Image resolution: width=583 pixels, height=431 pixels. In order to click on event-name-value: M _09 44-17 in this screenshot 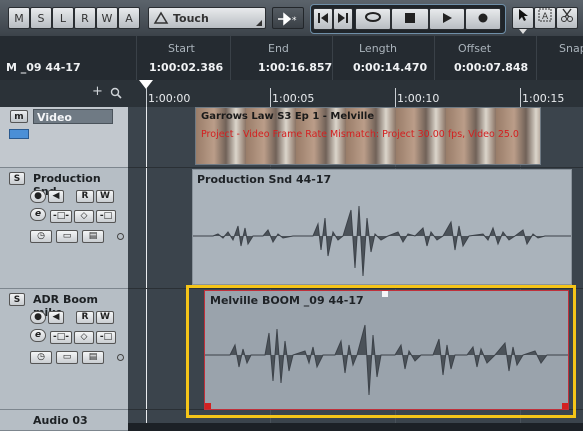, I will do `click(43, 67)`.